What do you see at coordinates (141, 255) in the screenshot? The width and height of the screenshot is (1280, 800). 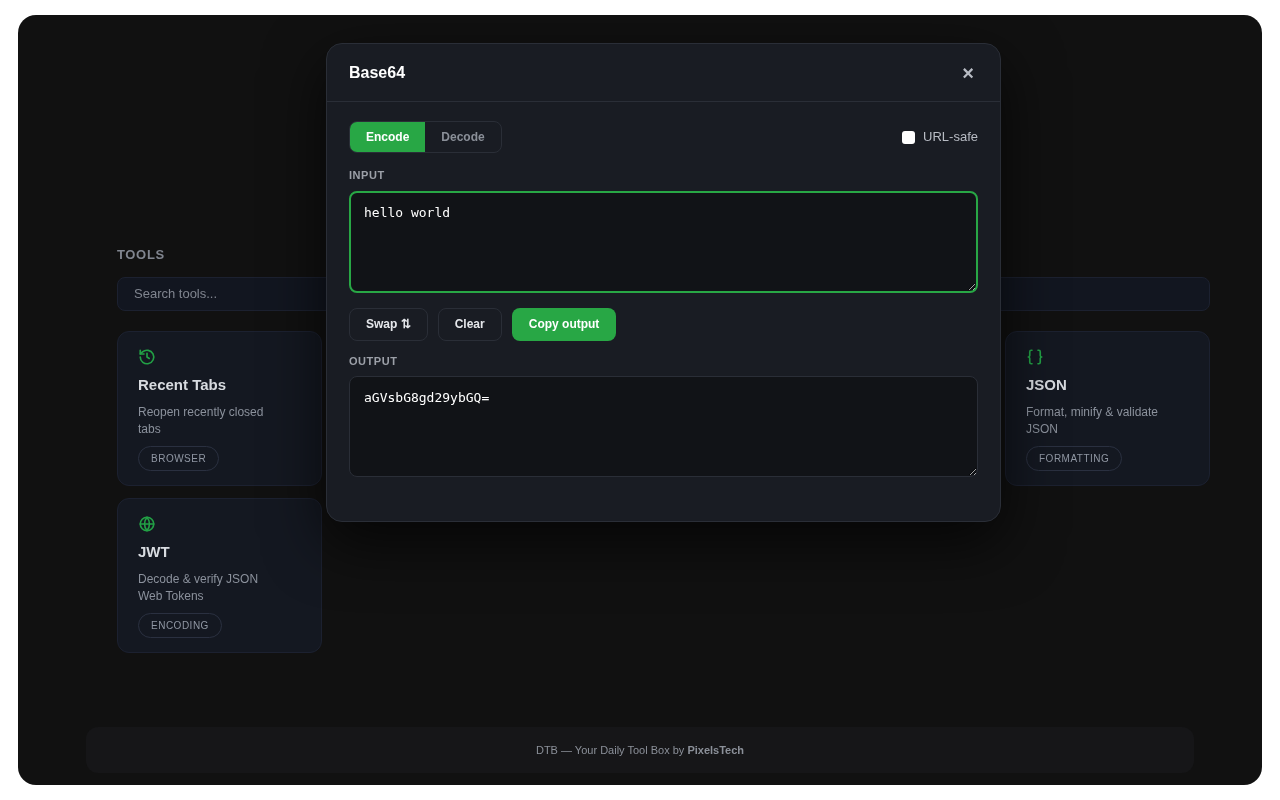 I see `section-title: TOOLS` at bounding box center [141, 255].